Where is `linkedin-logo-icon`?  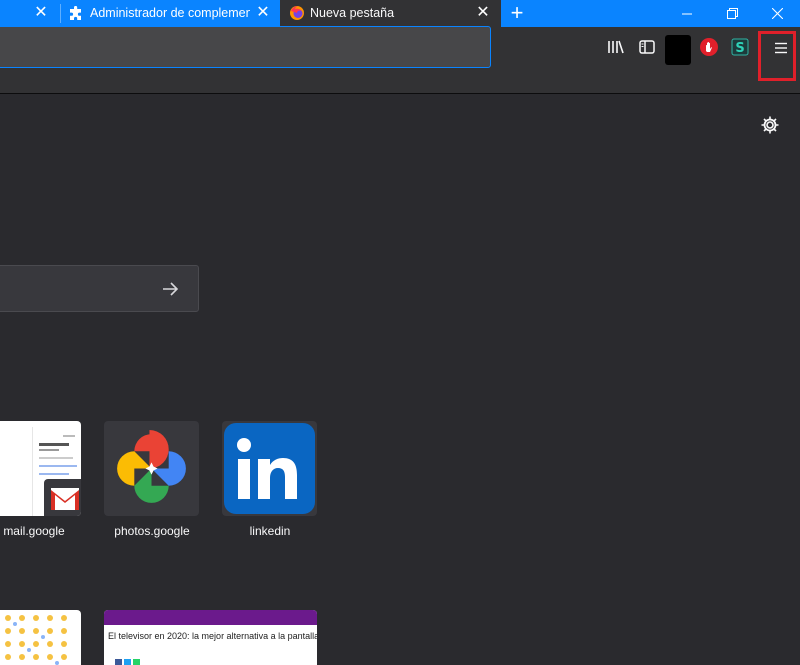 linkedin-logo-icon is located at coordinates (269, 468).